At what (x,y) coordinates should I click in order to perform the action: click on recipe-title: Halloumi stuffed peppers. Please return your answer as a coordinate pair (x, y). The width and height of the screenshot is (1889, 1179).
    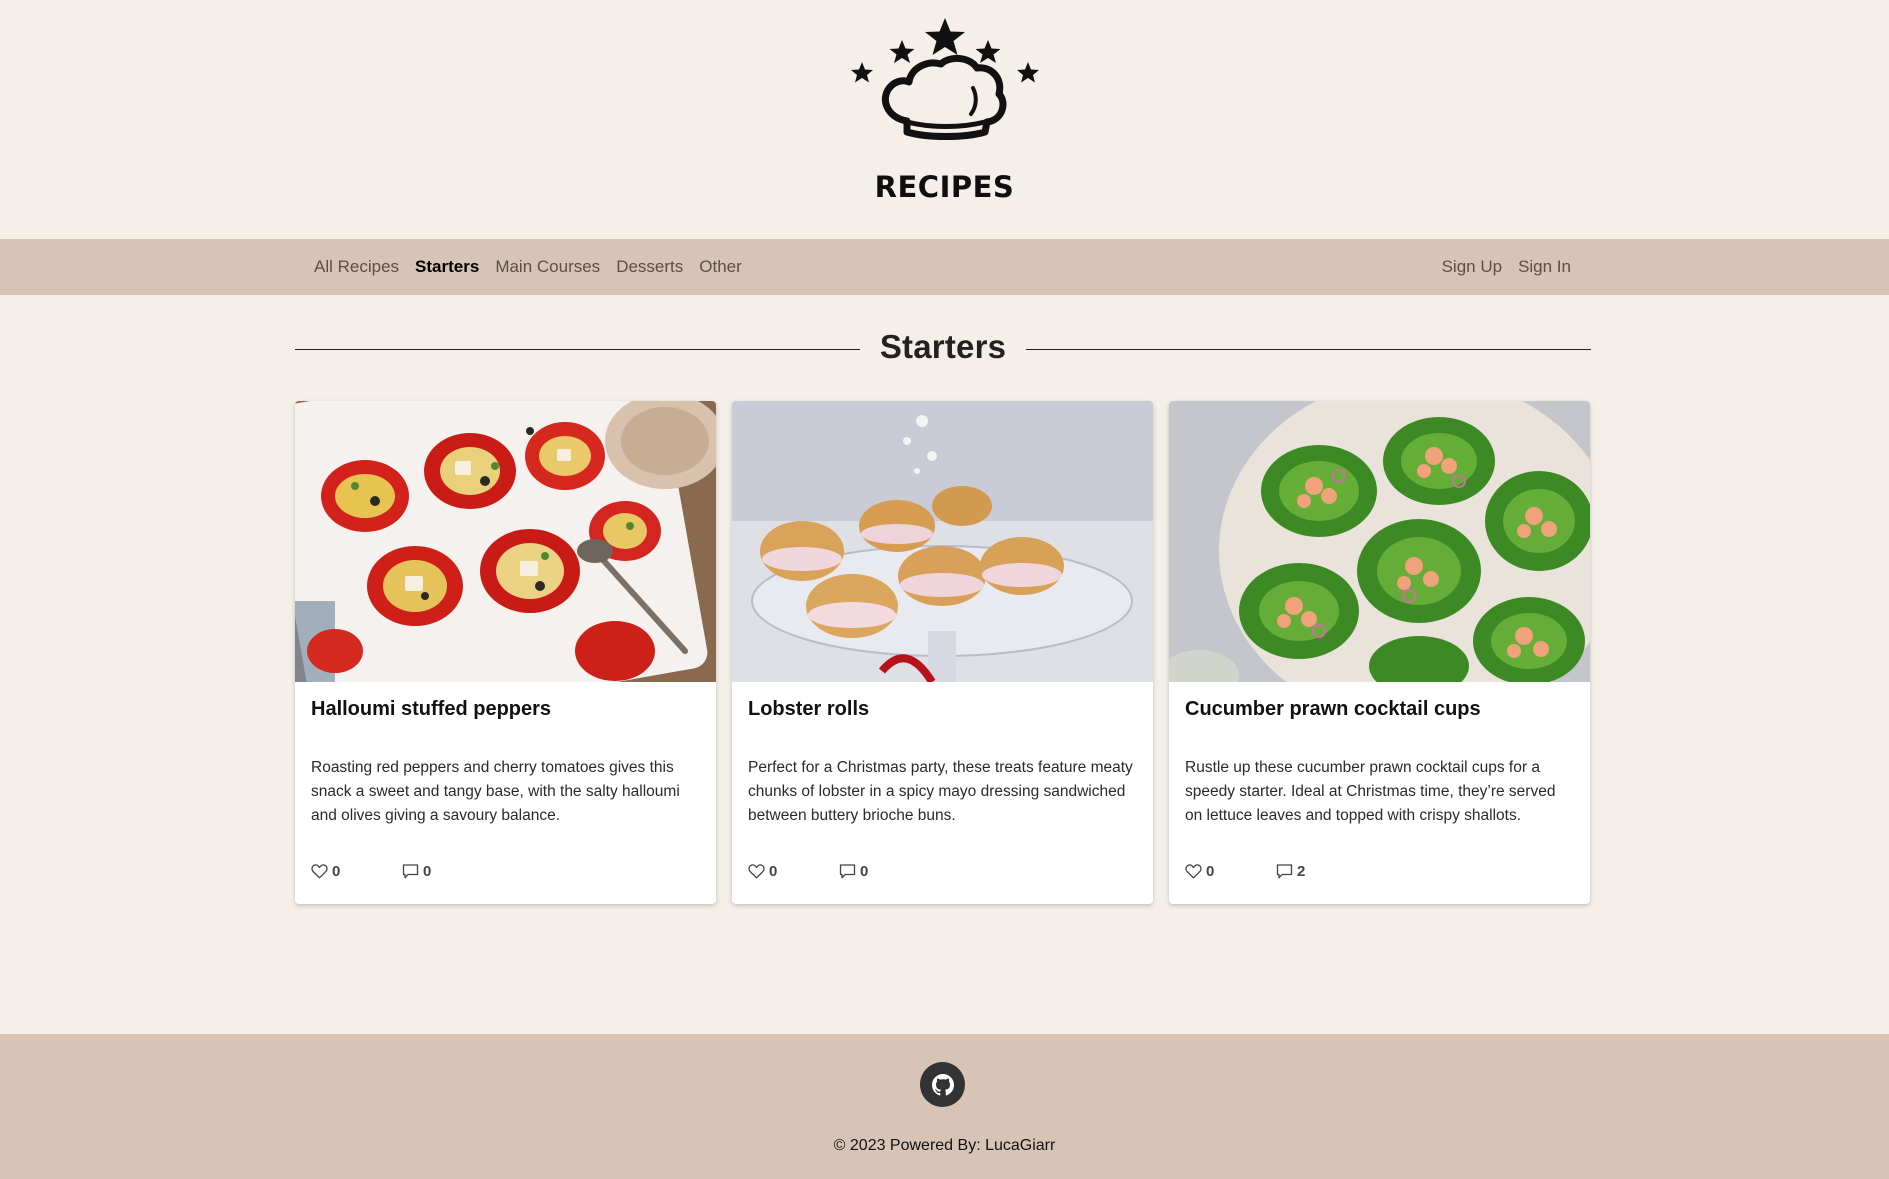
    Looking at the image, I should click on (505, 705).